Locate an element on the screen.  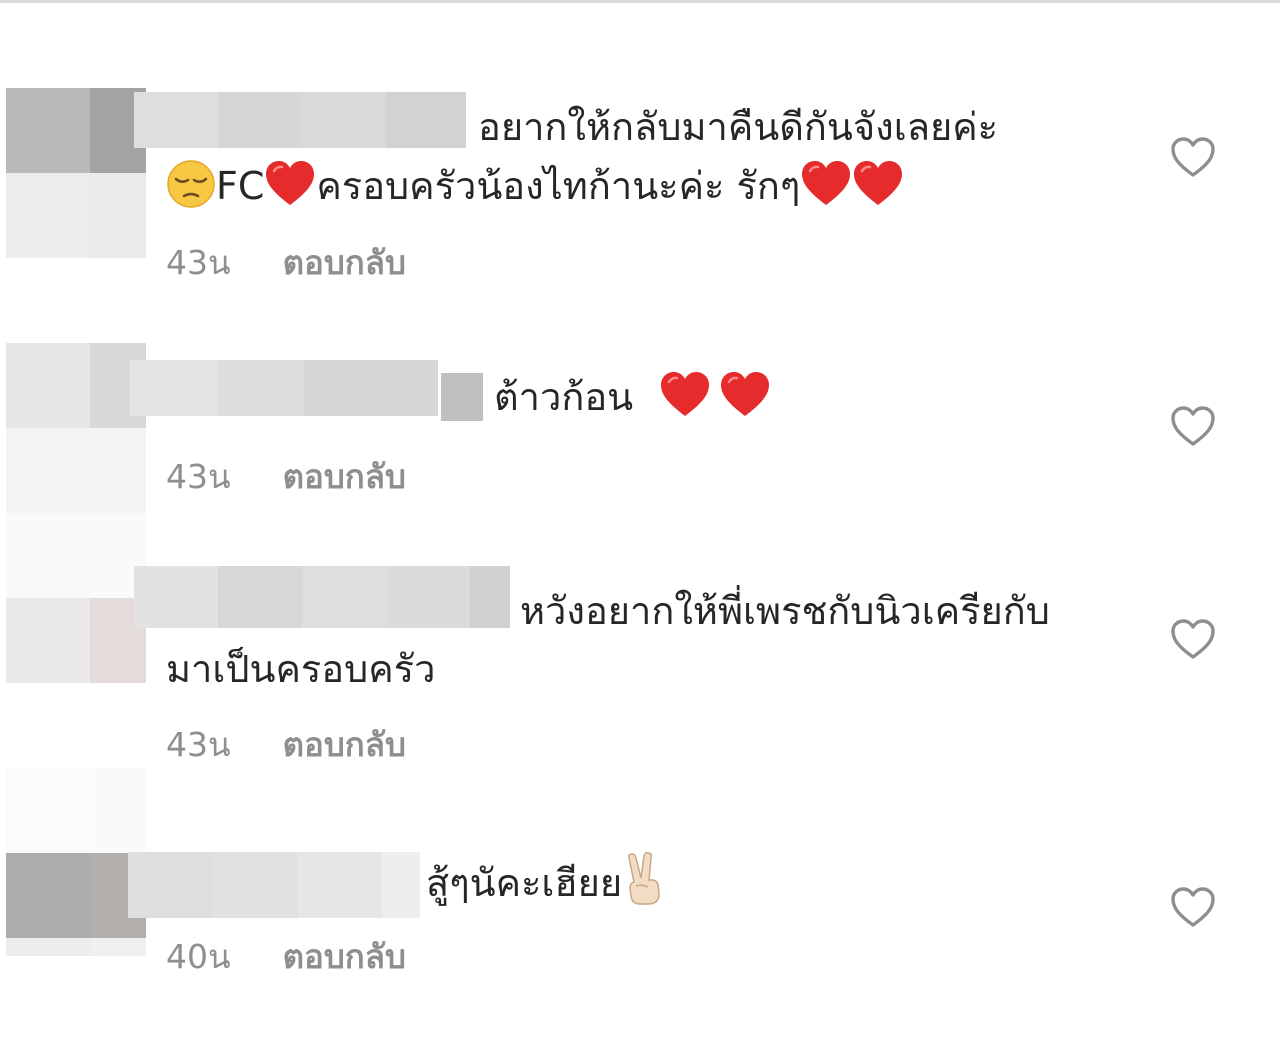
comment-time: 40น is located at coordinates (198, 956).